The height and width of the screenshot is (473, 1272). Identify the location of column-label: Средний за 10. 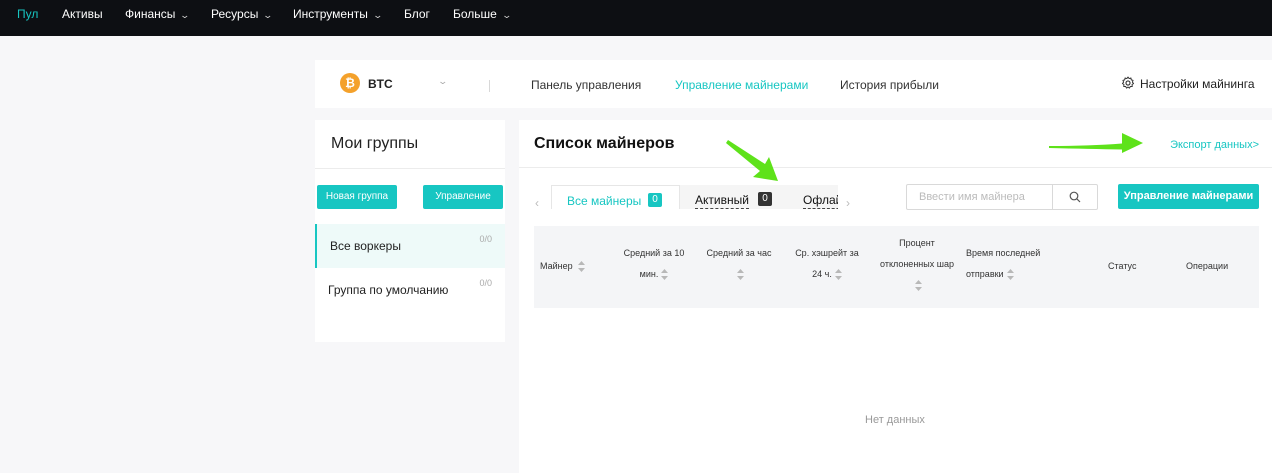
(654, 253).